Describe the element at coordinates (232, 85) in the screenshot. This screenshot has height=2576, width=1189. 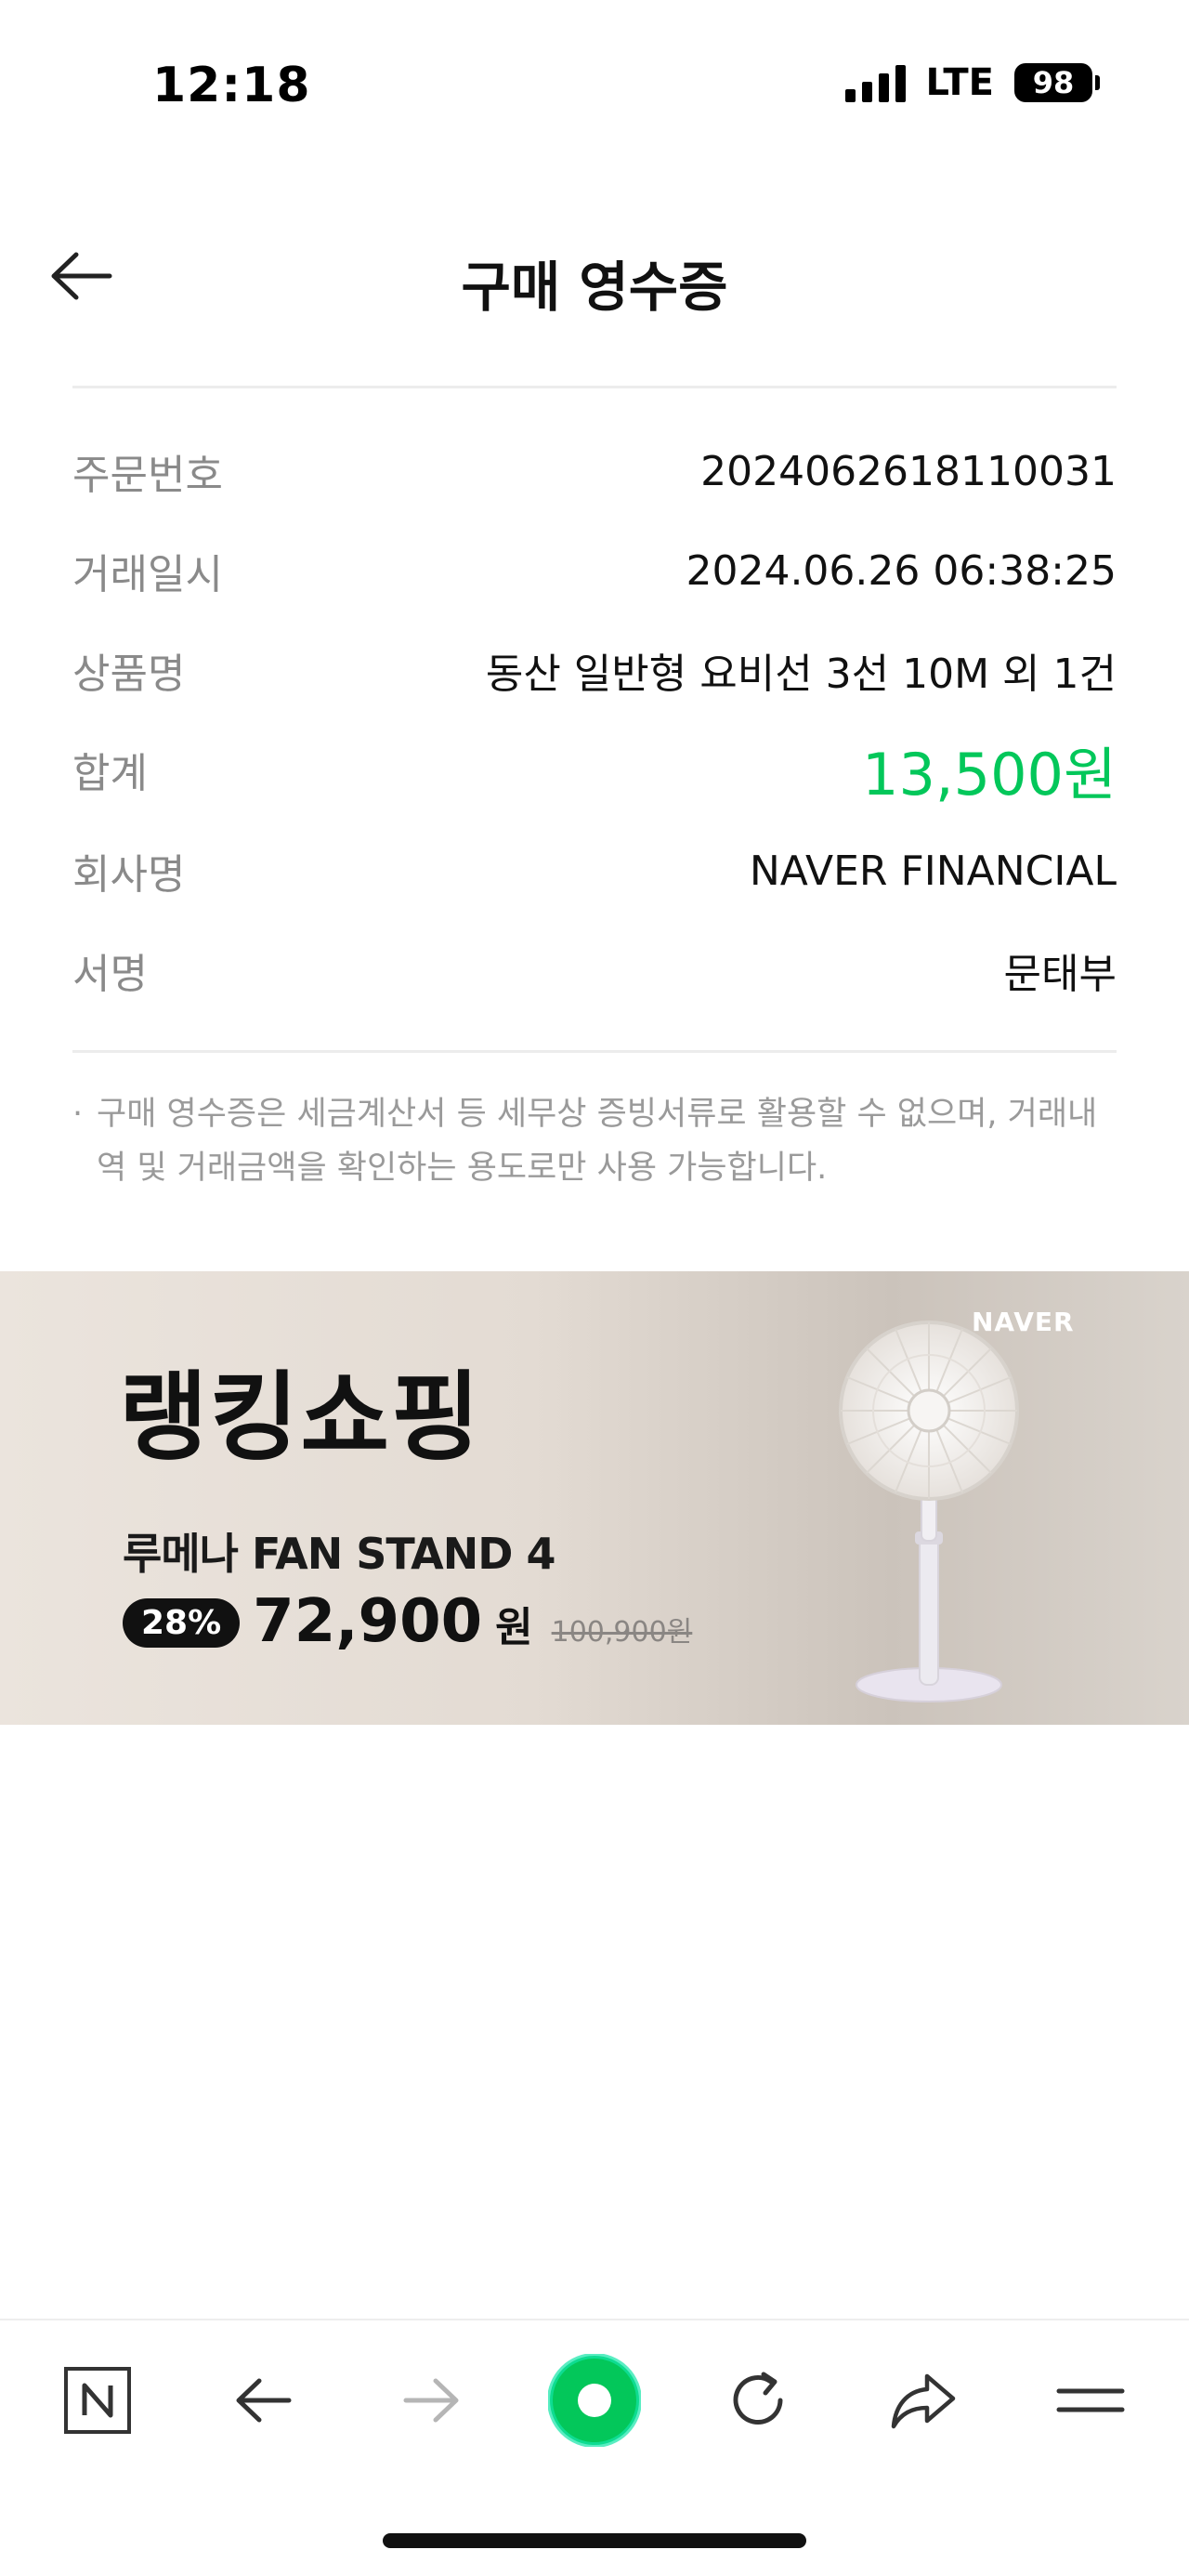
I see `status-time: 12:18` at that location.